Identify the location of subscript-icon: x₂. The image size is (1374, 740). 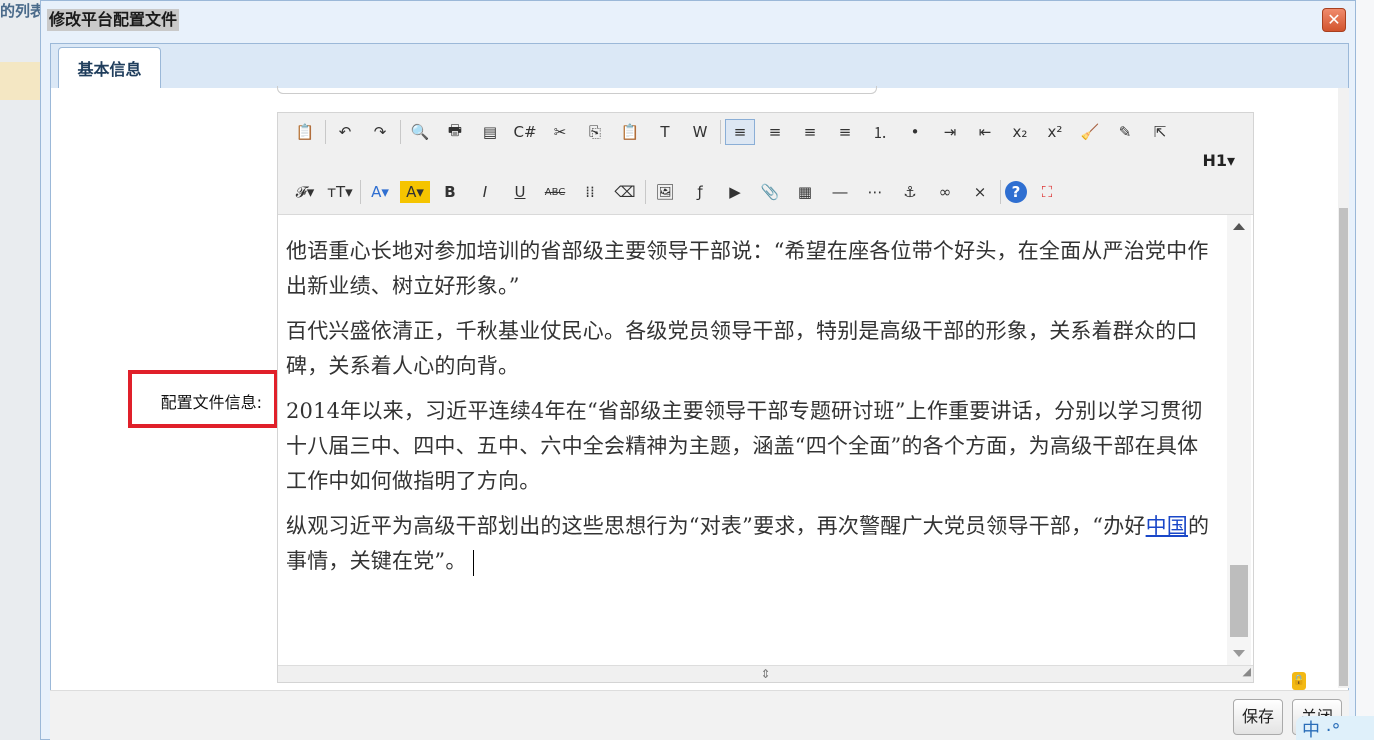
(1020, 132).